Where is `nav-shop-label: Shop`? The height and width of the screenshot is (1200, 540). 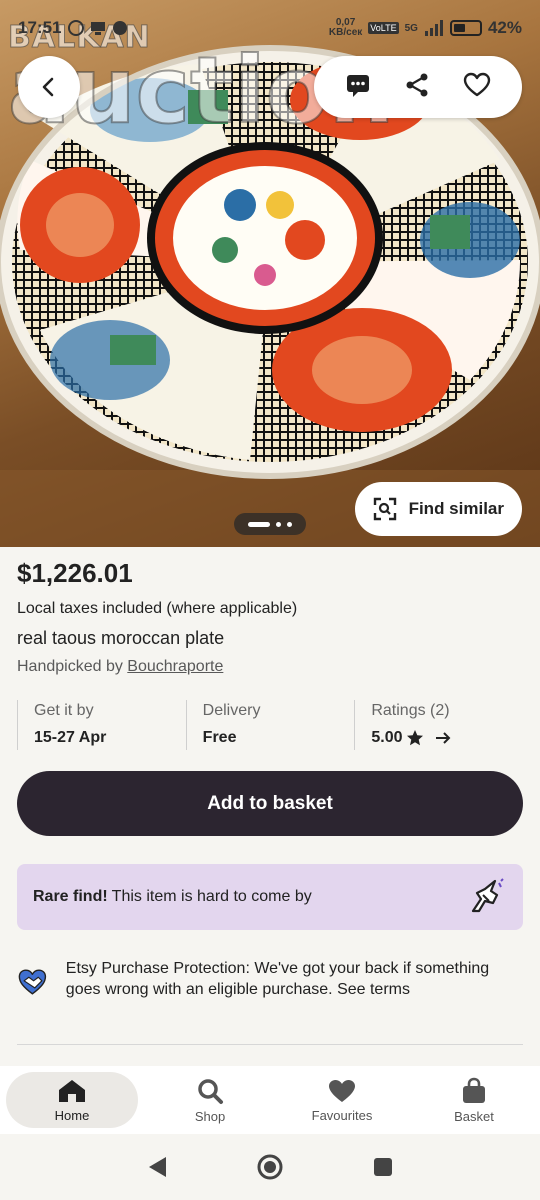 nav-shop-label: Shop is located at coordinates (210, 1116).